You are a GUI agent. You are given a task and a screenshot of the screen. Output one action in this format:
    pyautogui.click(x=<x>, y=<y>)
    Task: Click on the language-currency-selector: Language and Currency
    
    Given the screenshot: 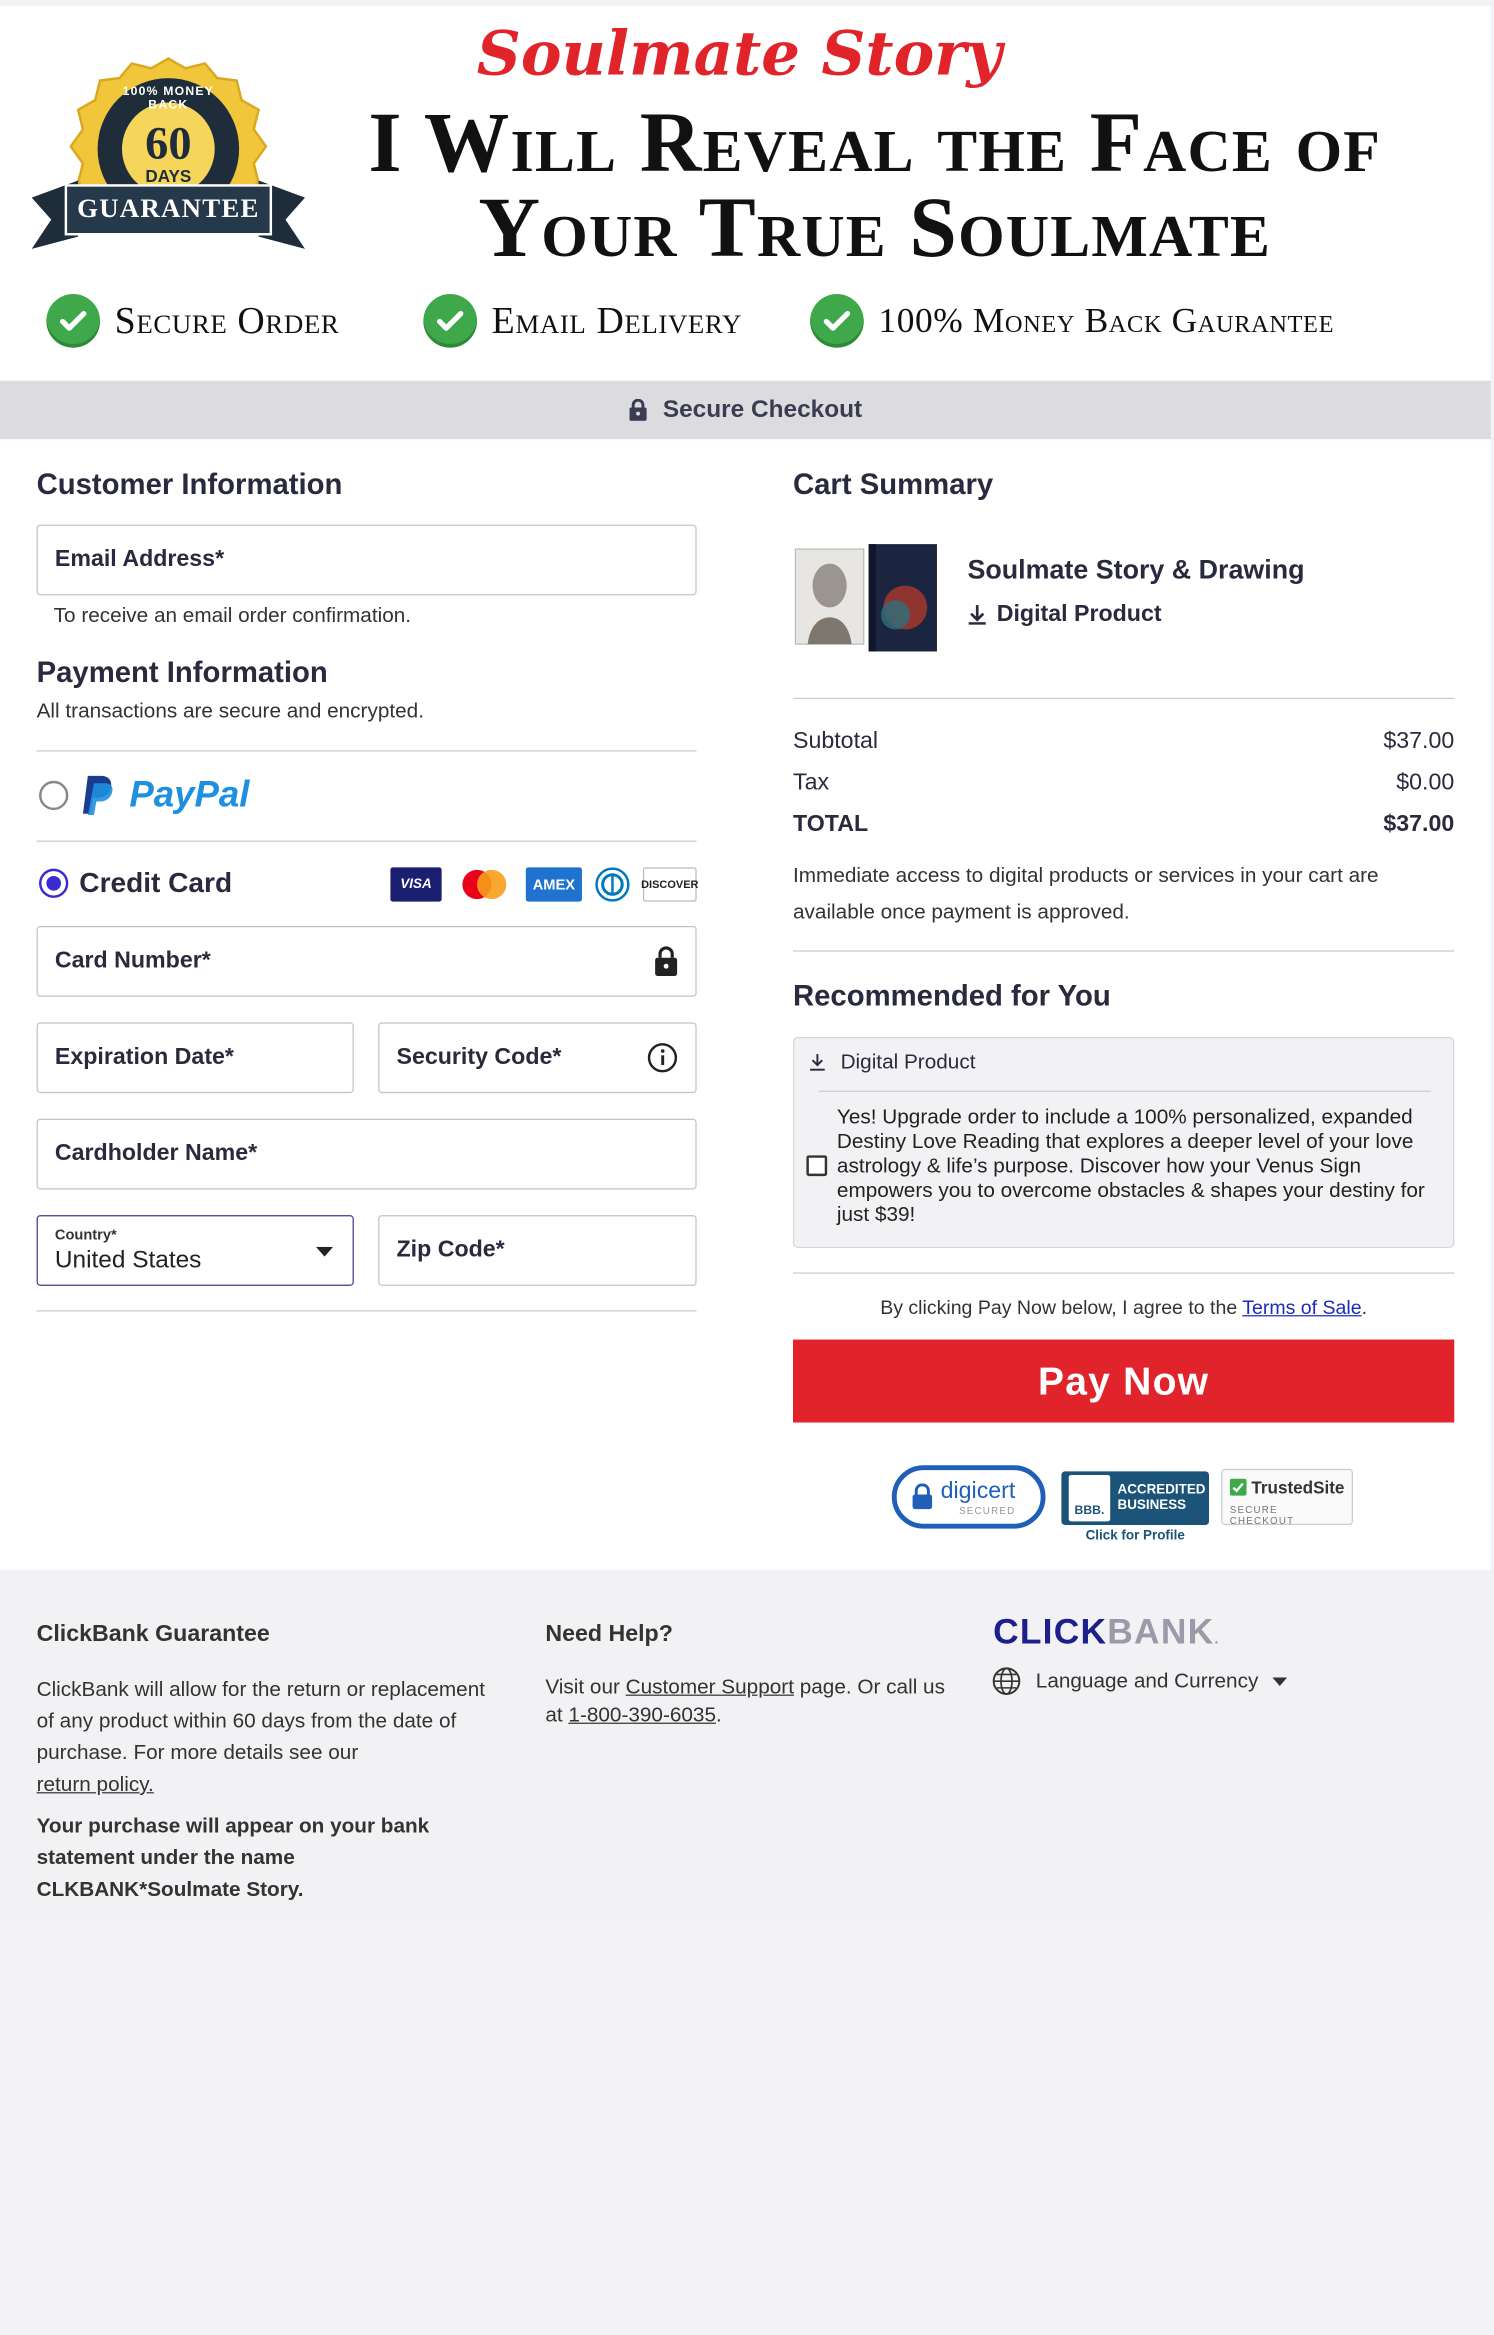 What is the action you would take?
    pyautogui.click(x=1140, y=1681)
    